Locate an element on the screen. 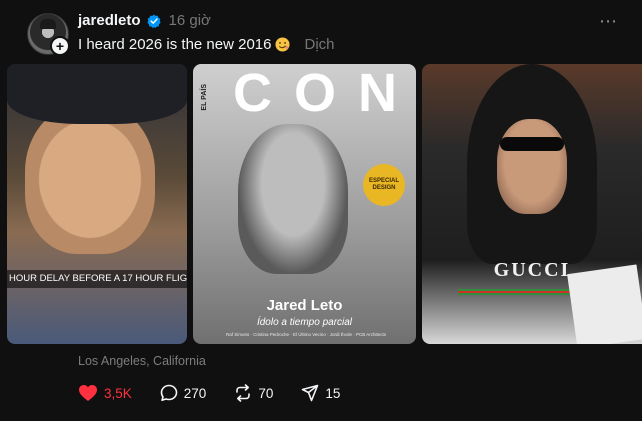  repost-count: 70 is located at coordinates (266, 393).